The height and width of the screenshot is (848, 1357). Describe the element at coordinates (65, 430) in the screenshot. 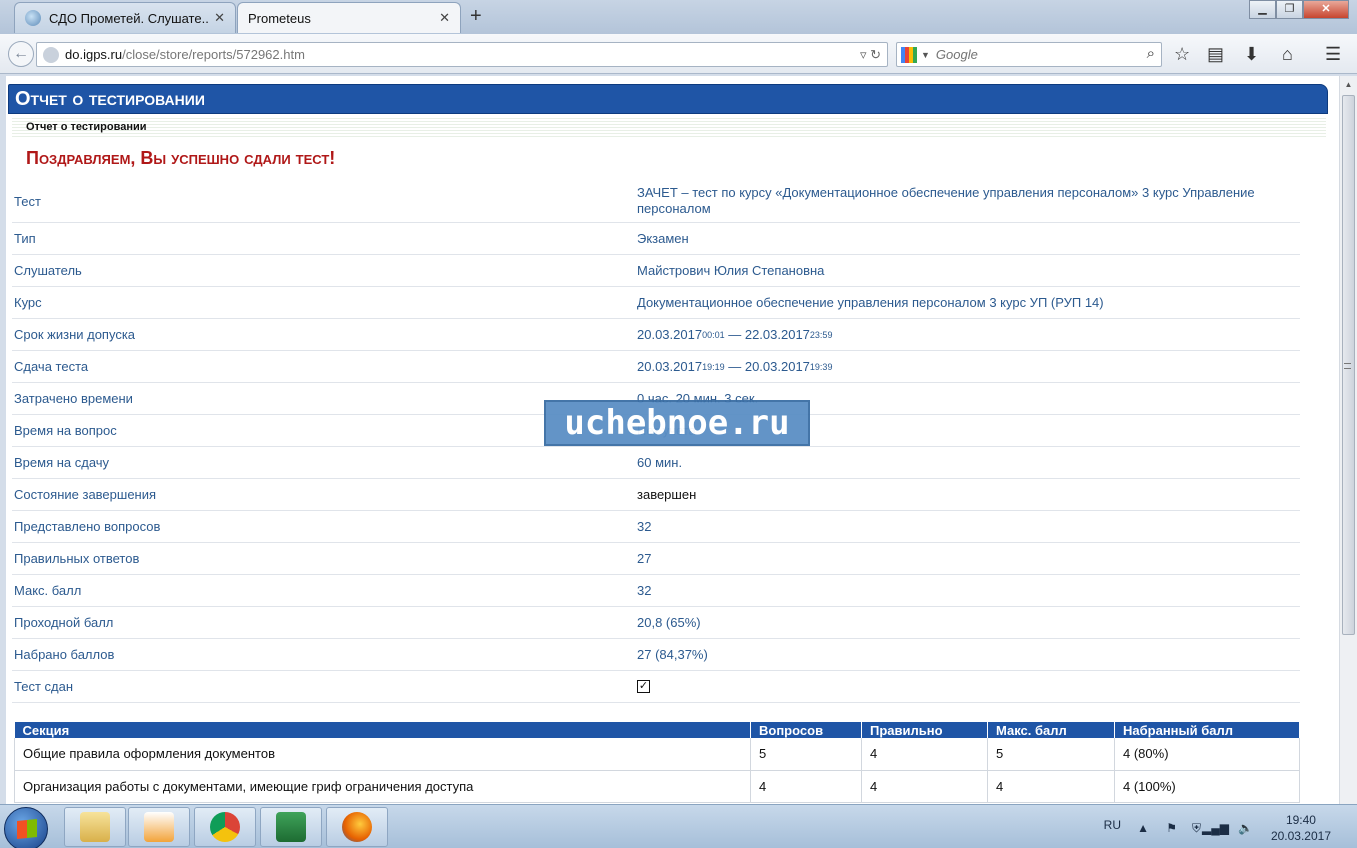

I see `info-label: Время на вопрос` at that location.